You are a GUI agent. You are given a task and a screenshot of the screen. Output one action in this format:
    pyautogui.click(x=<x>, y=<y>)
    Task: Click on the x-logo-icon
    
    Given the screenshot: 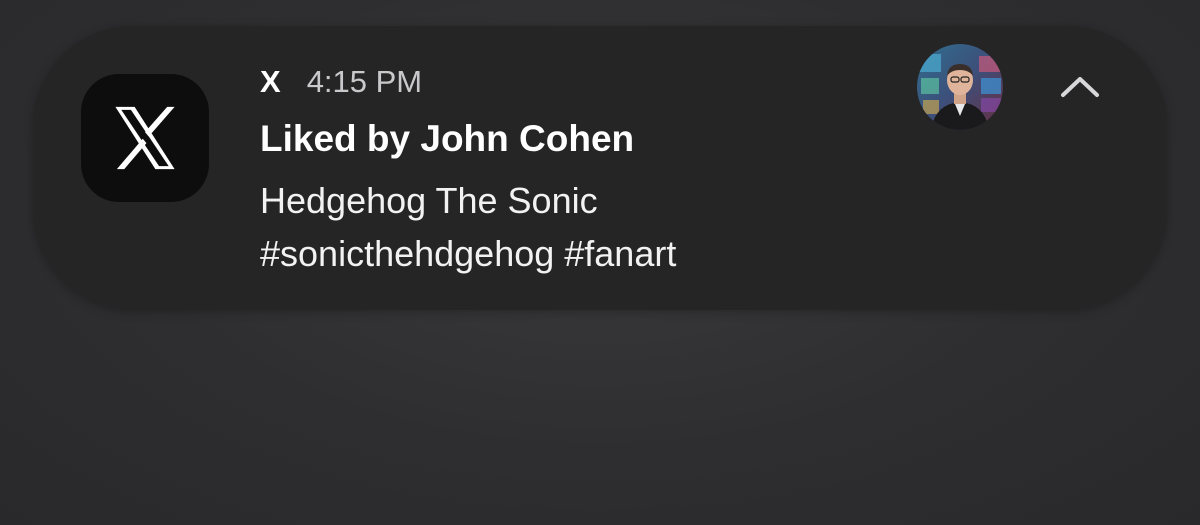 What is the action you would take?
    pyautogui.click(x=145, y=138)
    